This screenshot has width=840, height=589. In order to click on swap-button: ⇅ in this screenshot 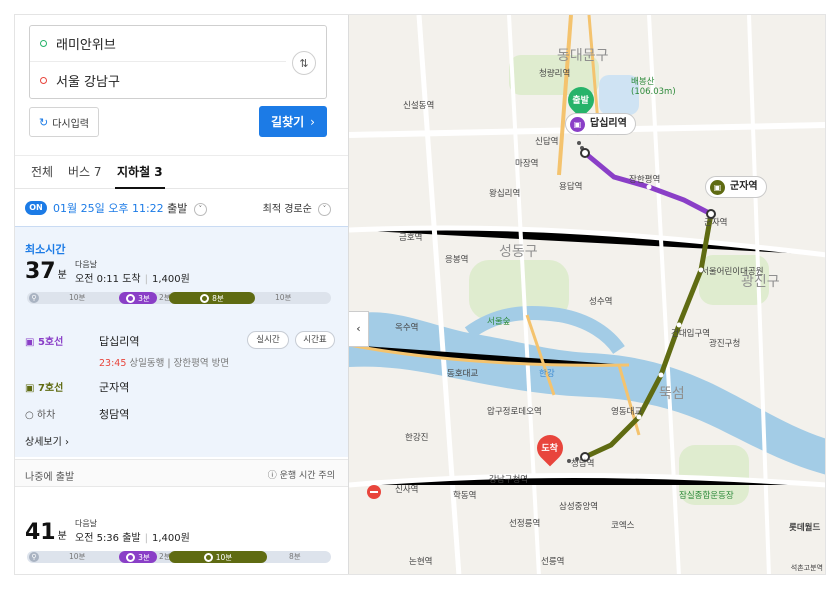, I will do `click(304, 63)`.